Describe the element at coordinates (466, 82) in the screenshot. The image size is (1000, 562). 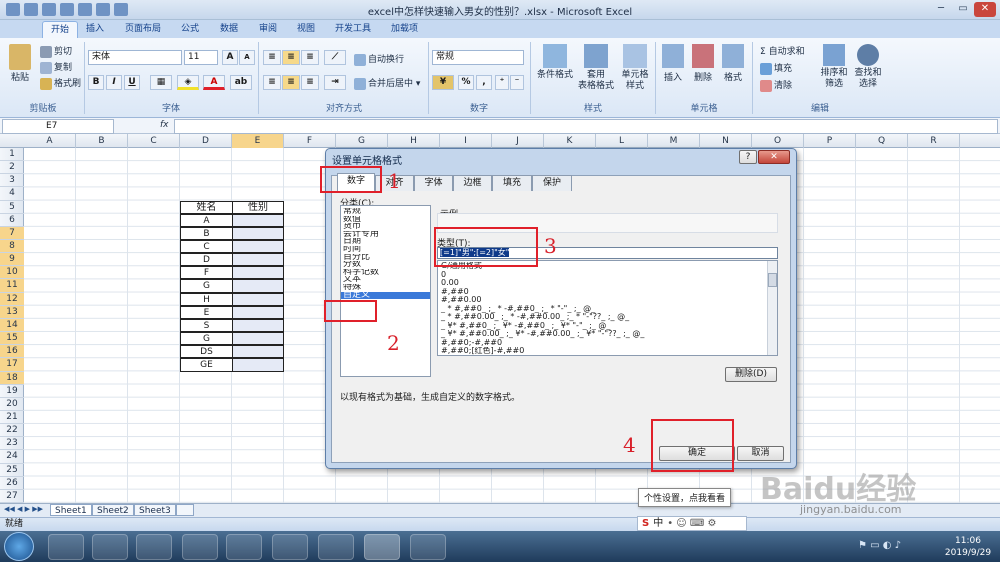
I see `percent-button: %` at that location.